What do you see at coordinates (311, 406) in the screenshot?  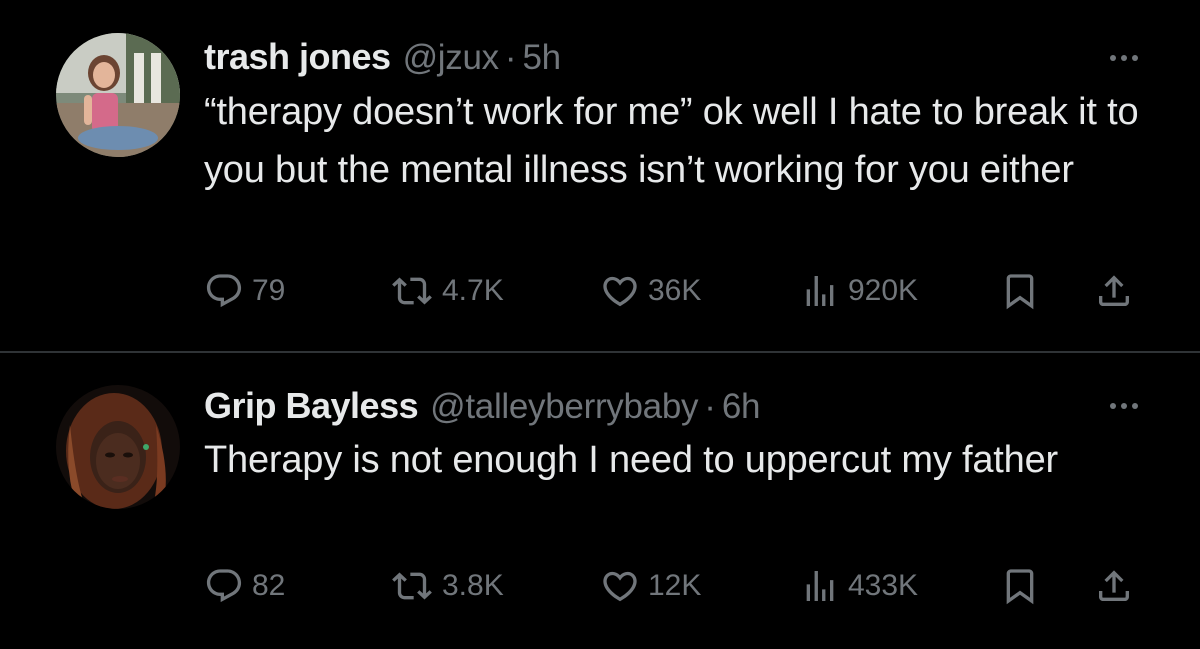 I see `display-name: Grip Bayless` at bounding box center [311, 406].